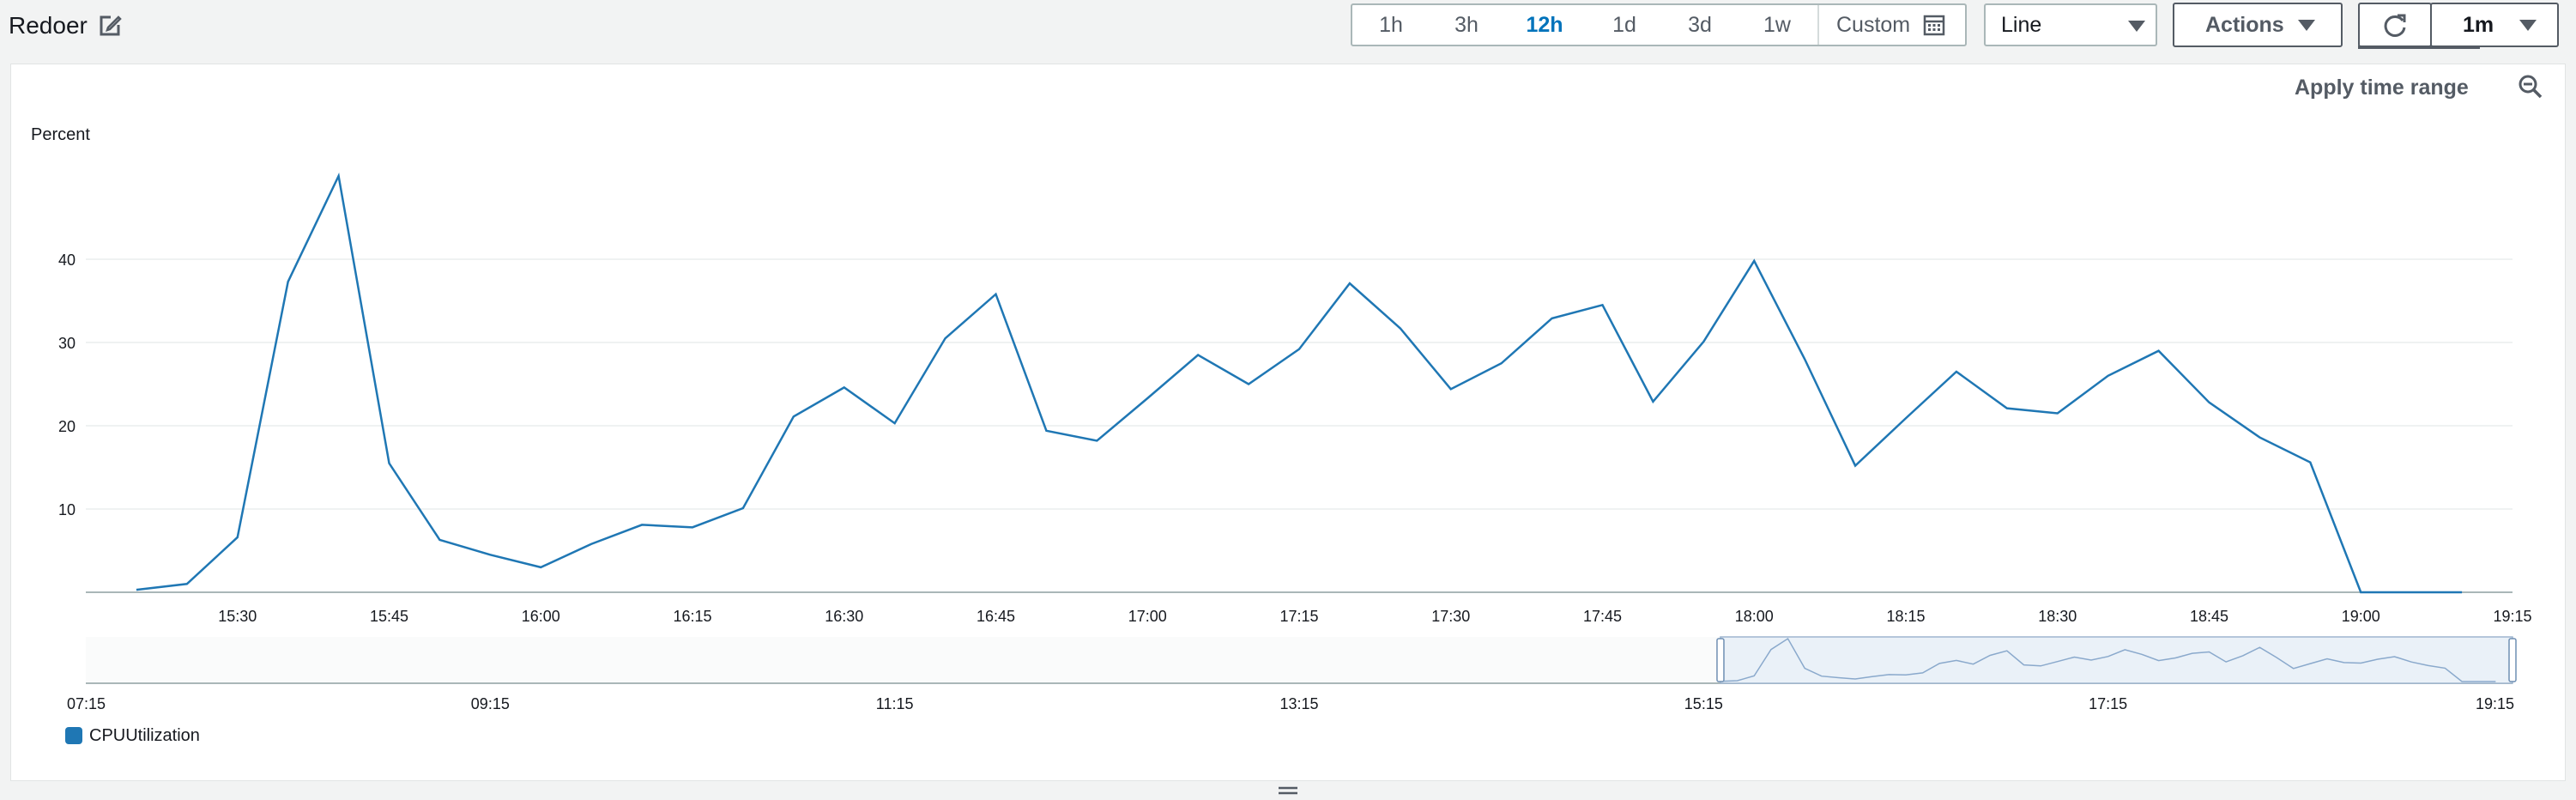  What do you see at coordinates (2108, 703) in the screenshot?
I see `overview-tick-label: 17:15` at bounding box center [2108, 703].